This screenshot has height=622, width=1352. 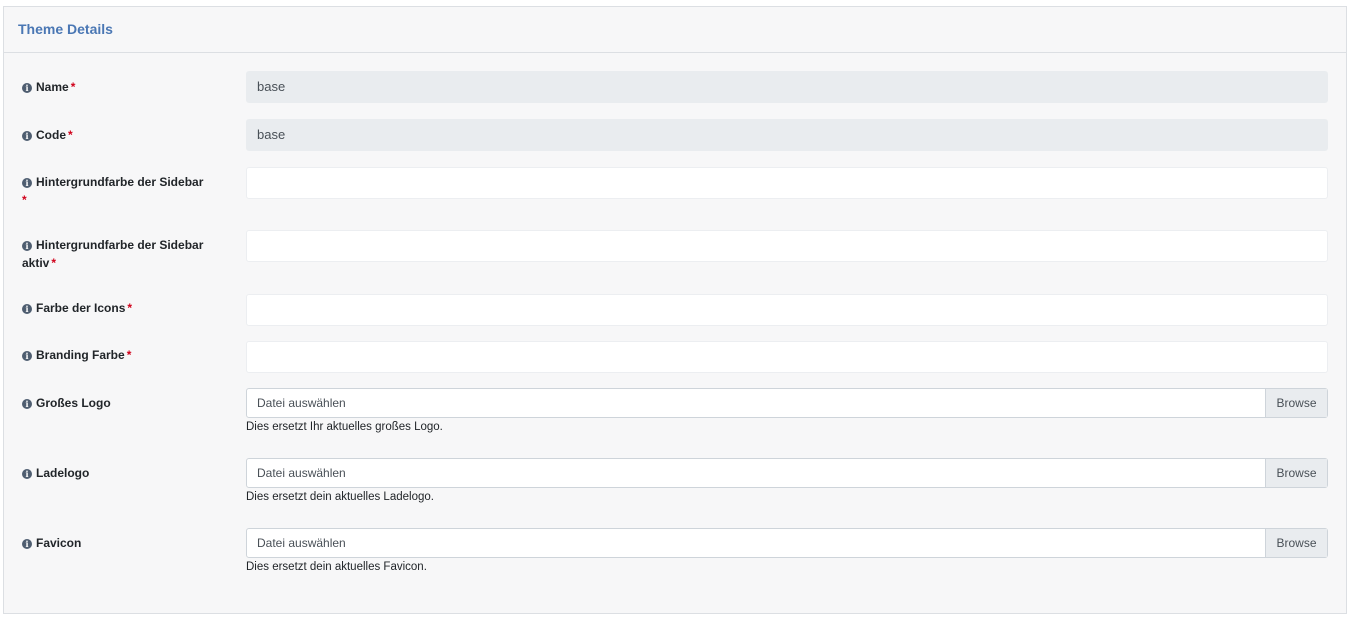 I want to click on large-logo-label: i Großes Logo, so click(x=122, y=403).